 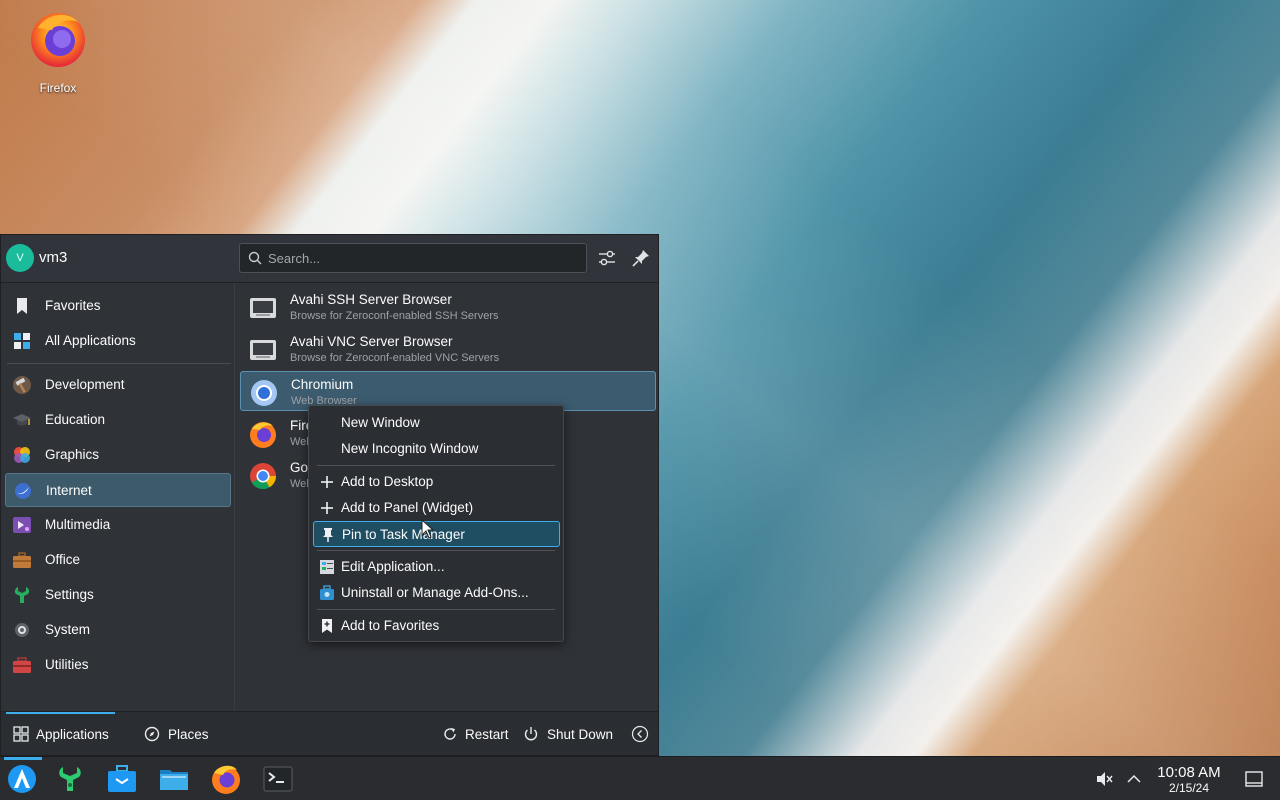 I want to click on taskbar-item-discover, so click(x=122, y=779).